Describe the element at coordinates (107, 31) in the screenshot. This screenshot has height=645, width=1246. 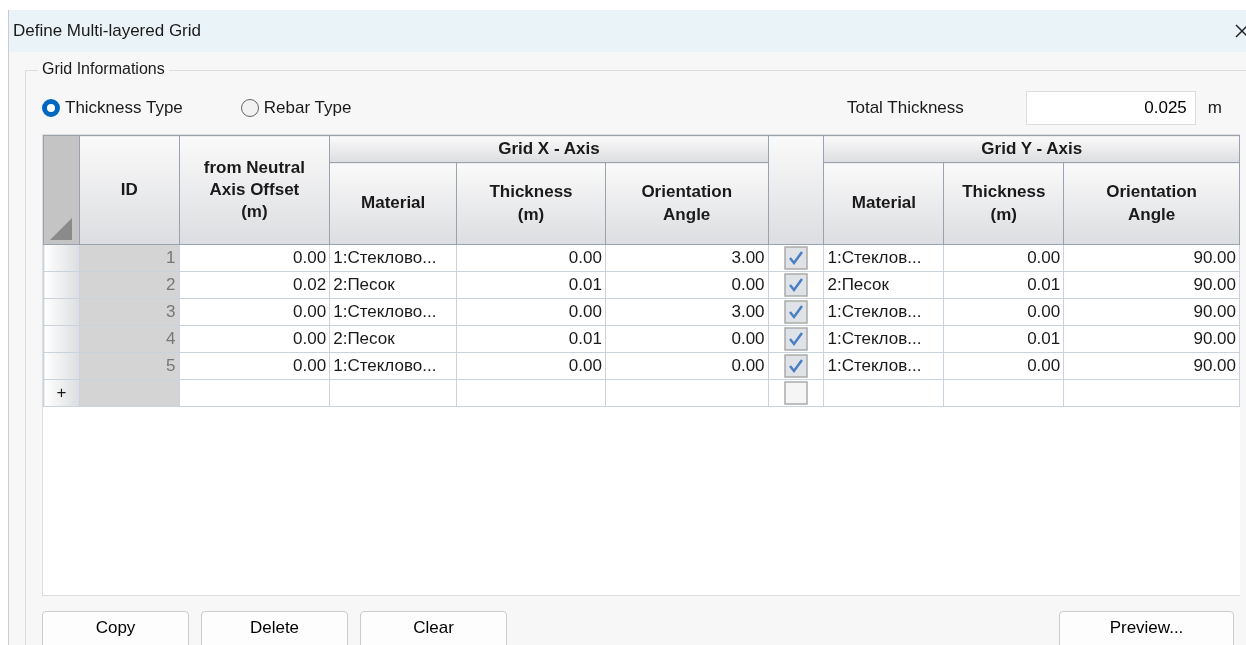
I see `window-title: Define Multi-layered Grid` at that location.